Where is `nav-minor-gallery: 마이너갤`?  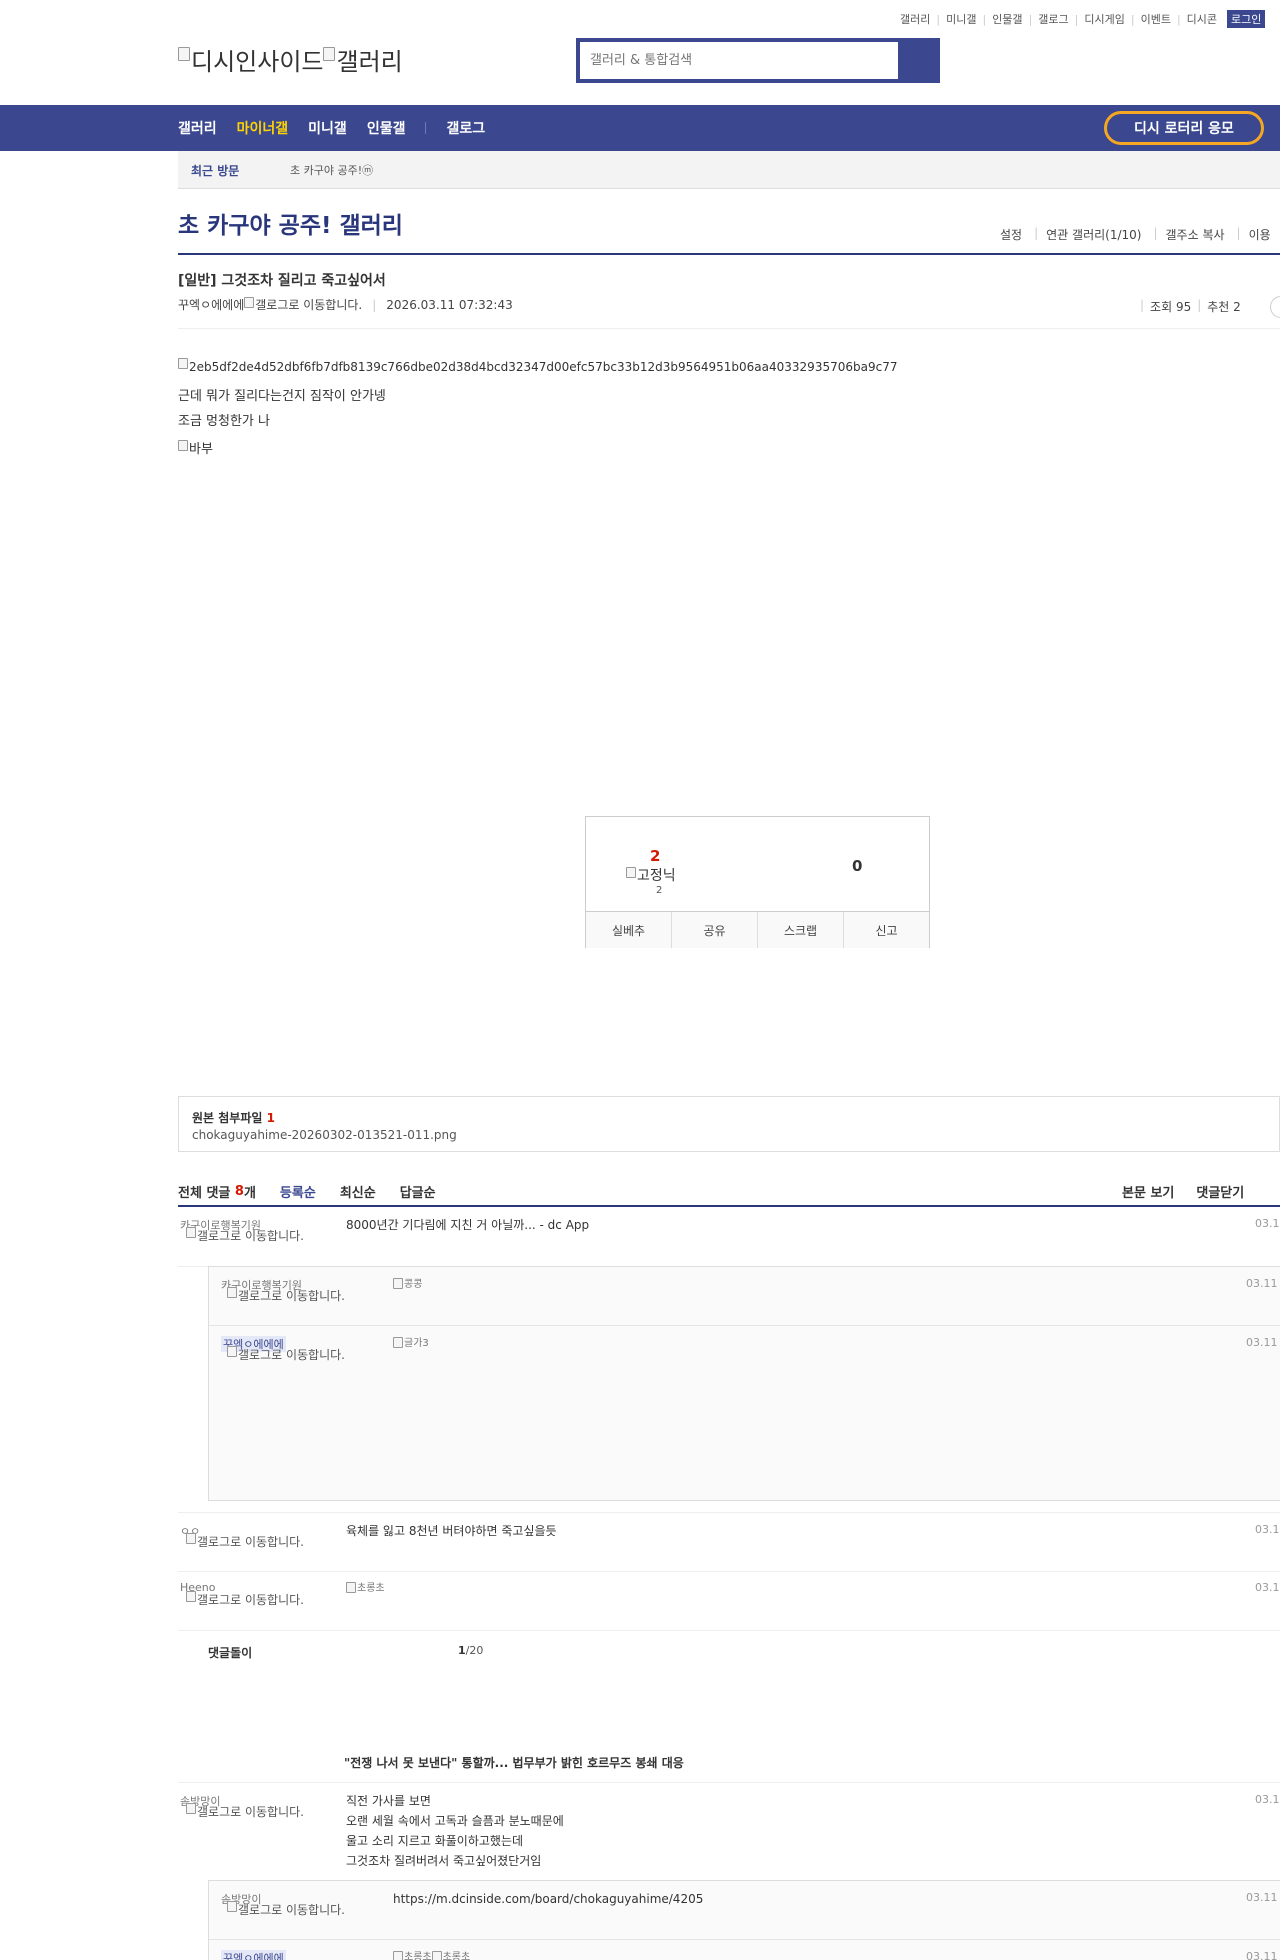
nav-minor-gallery: 마이너갤 is located at coordinates (263, 128).